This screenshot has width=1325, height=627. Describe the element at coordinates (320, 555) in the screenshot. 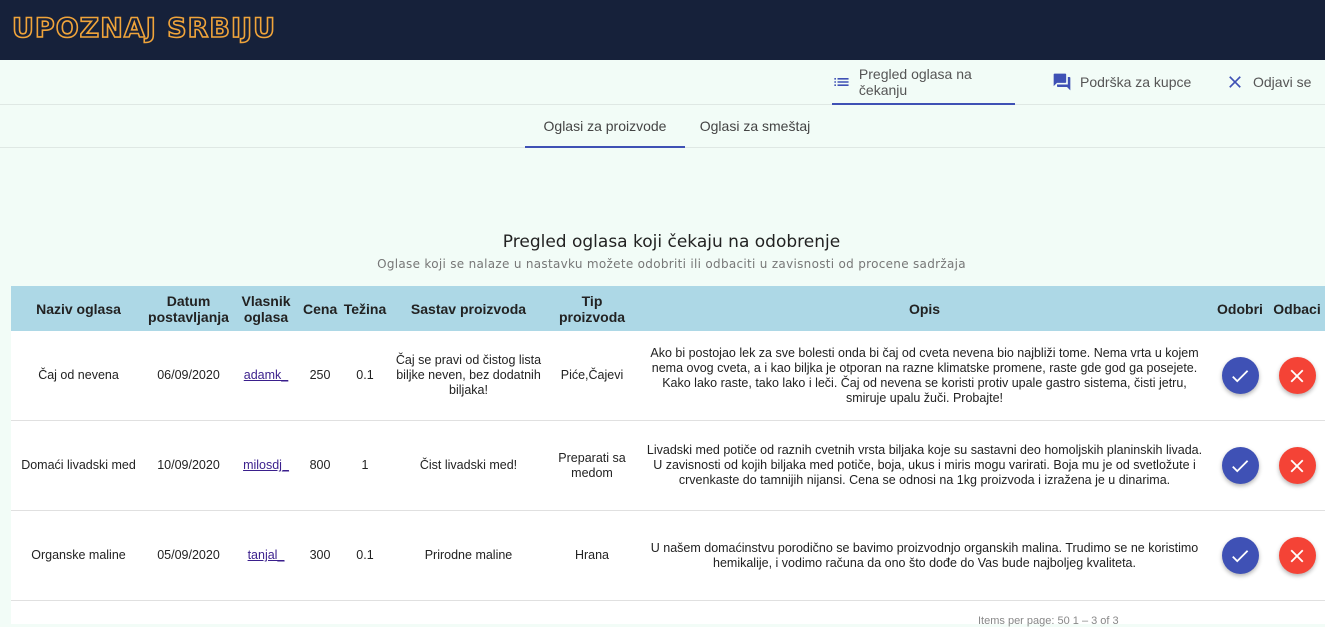

I see `cell-cena: 300` at that location.